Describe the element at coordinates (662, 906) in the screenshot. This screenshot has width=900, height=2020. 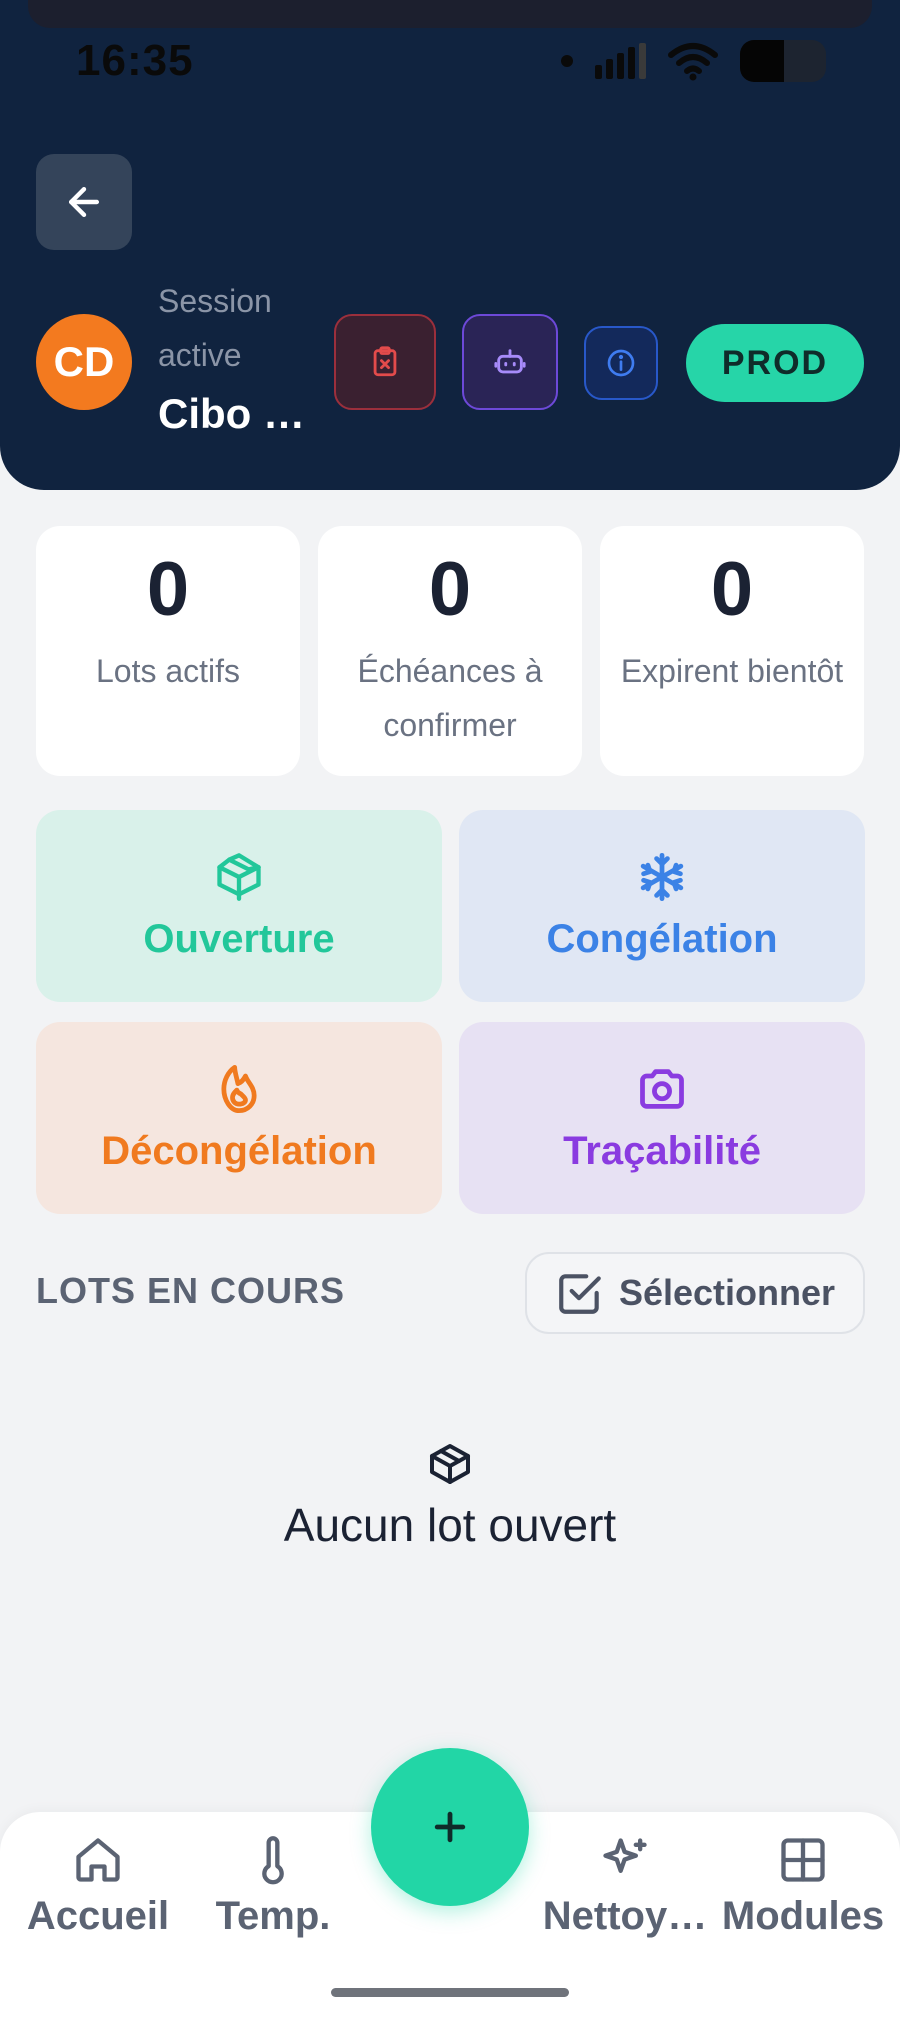
I see `action-tile-freezing: Congélation` at that location.